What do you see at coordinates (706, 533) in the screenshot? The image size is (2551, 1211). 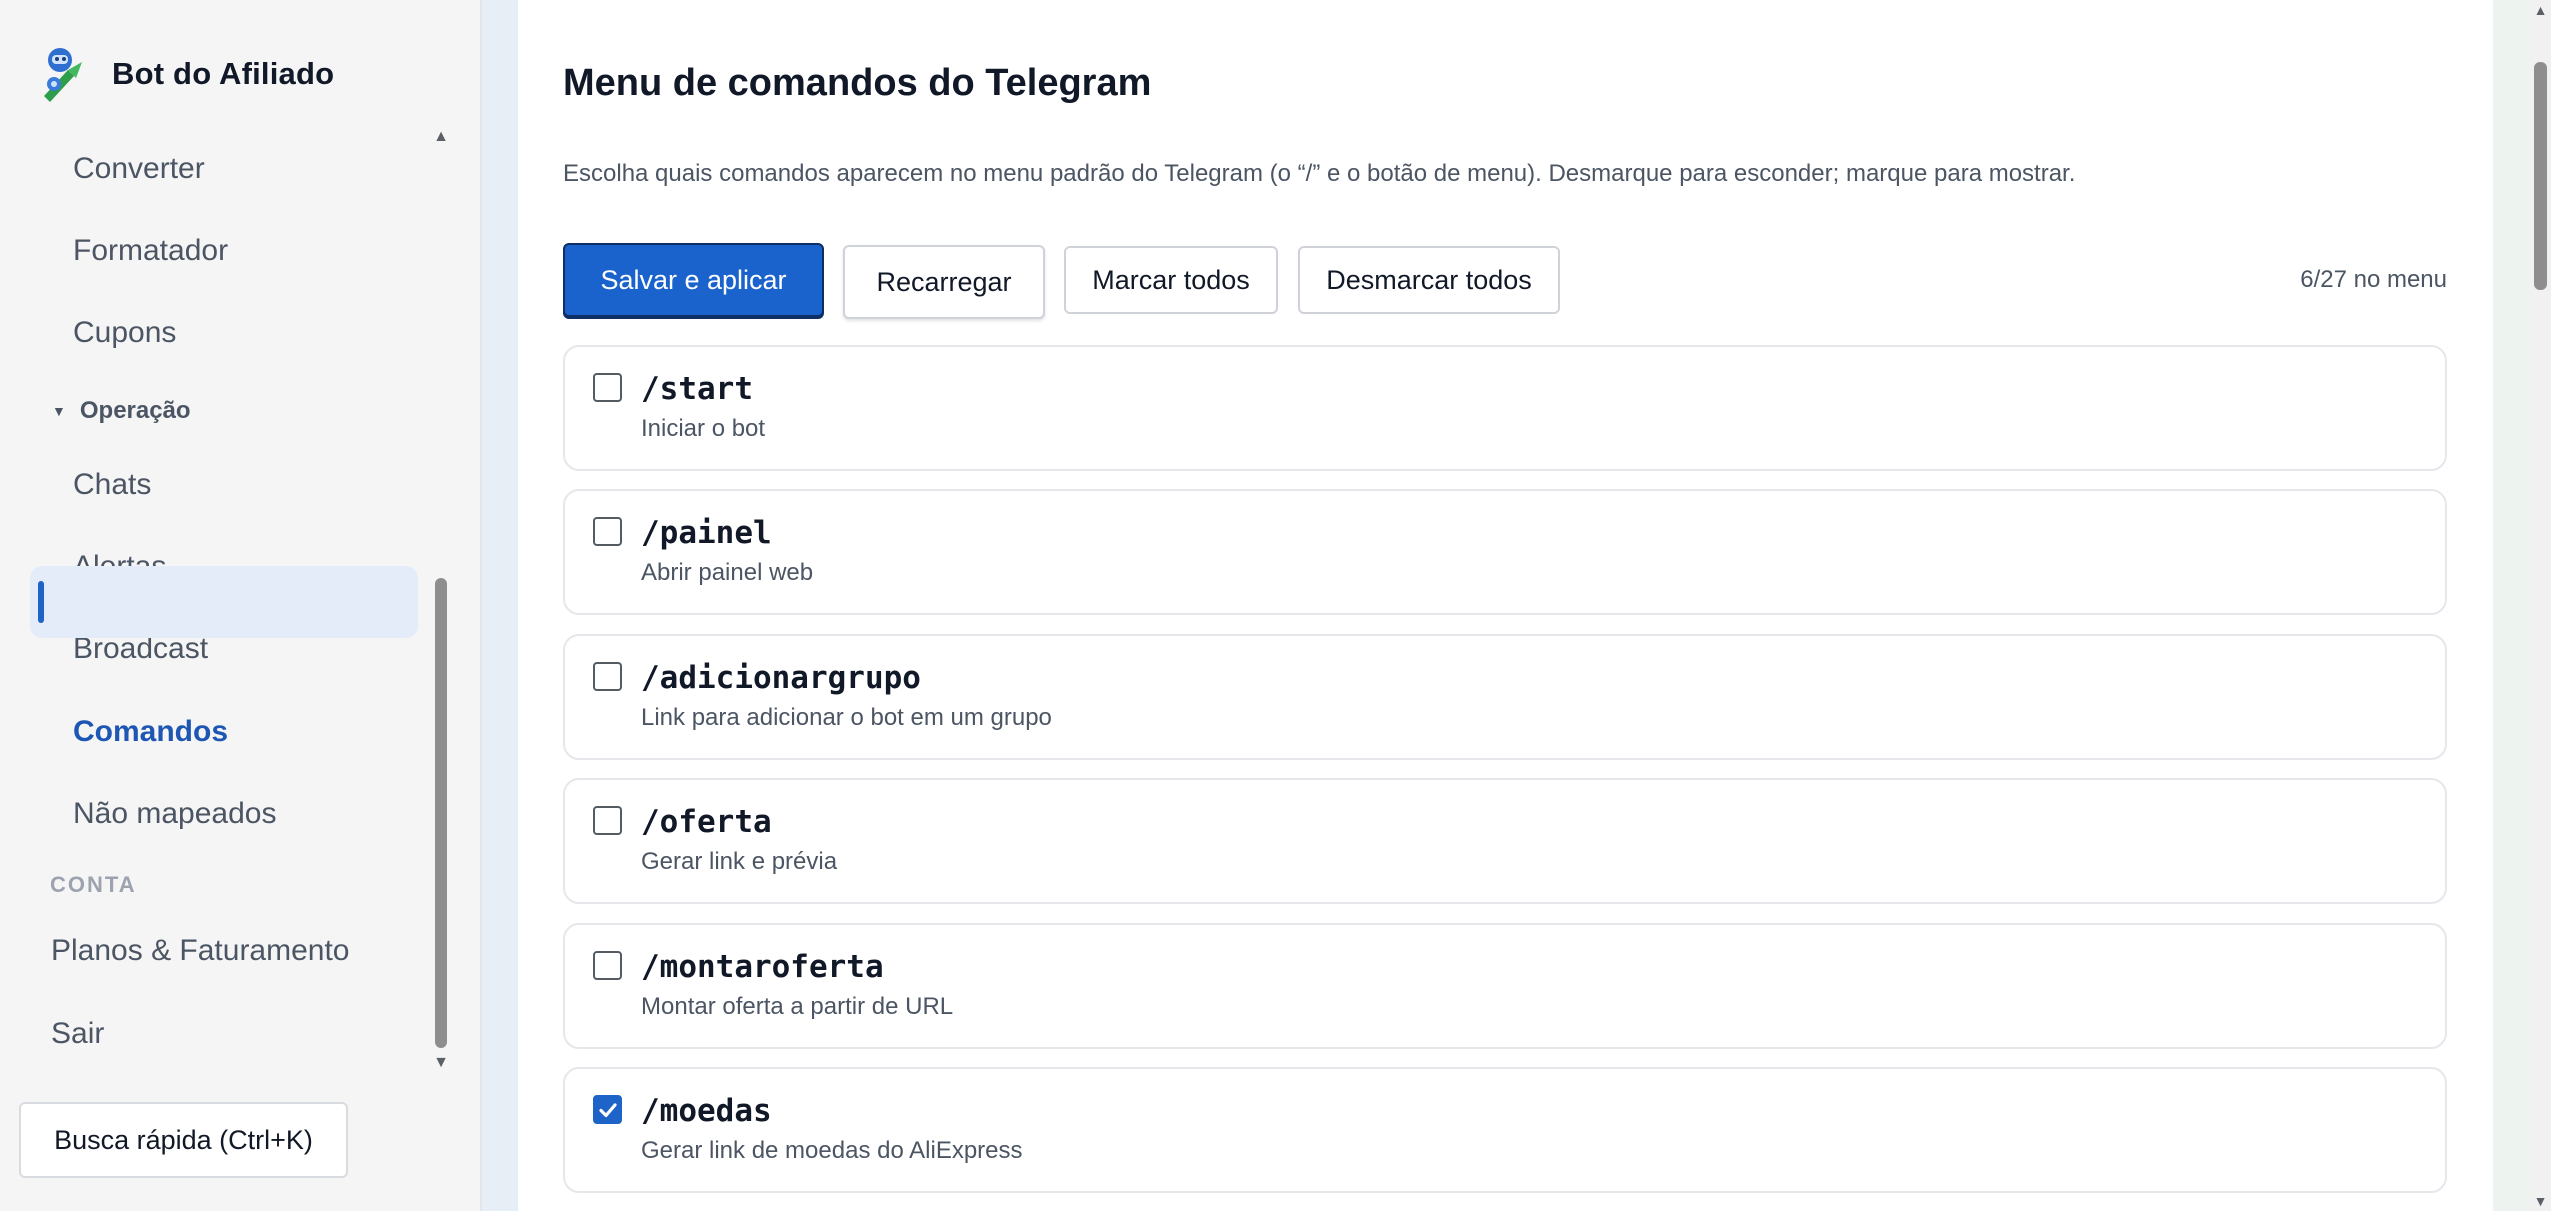 I see `command-name: /painel` at bounding box center [706, 533].